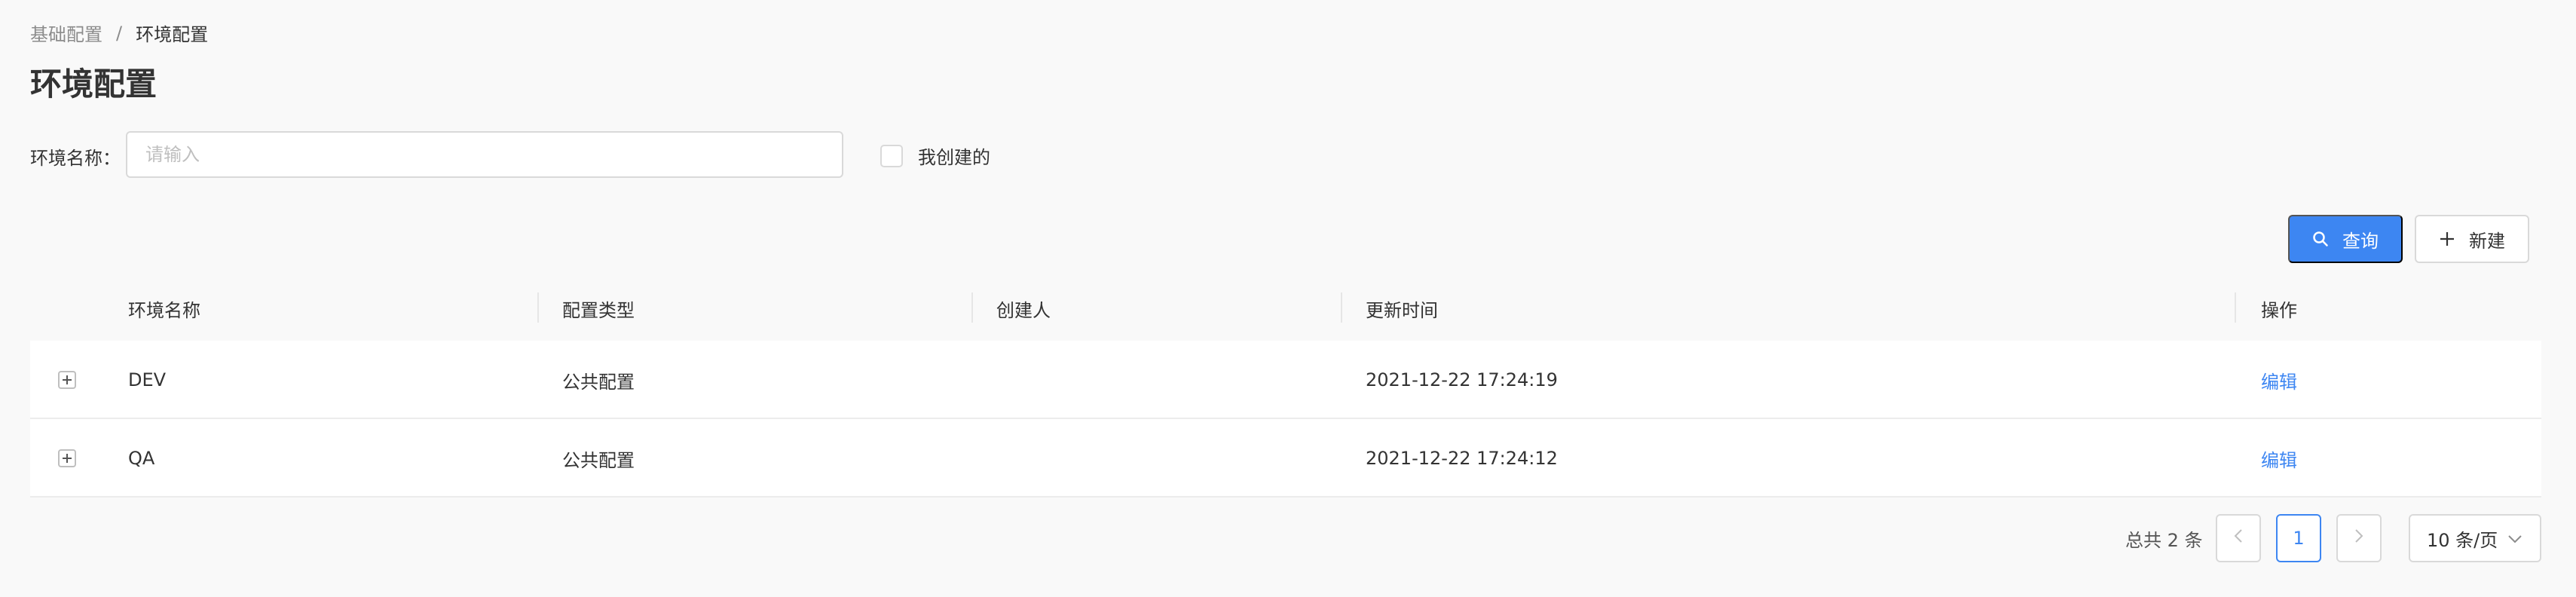 The height and width of the screenshot is (597, 2576). I want to click on new-button-label: 新建, so click(2487, 241).